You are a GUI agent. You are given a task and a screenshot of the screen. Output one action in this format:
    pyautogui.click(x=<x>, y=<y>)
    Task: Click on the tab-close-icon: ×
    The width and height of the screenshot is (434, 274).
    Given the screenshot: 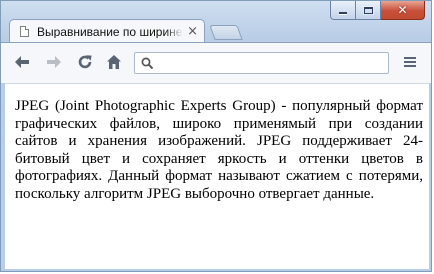 What is the action you would take?
    pyautogui.click(x=192, y=31)
    